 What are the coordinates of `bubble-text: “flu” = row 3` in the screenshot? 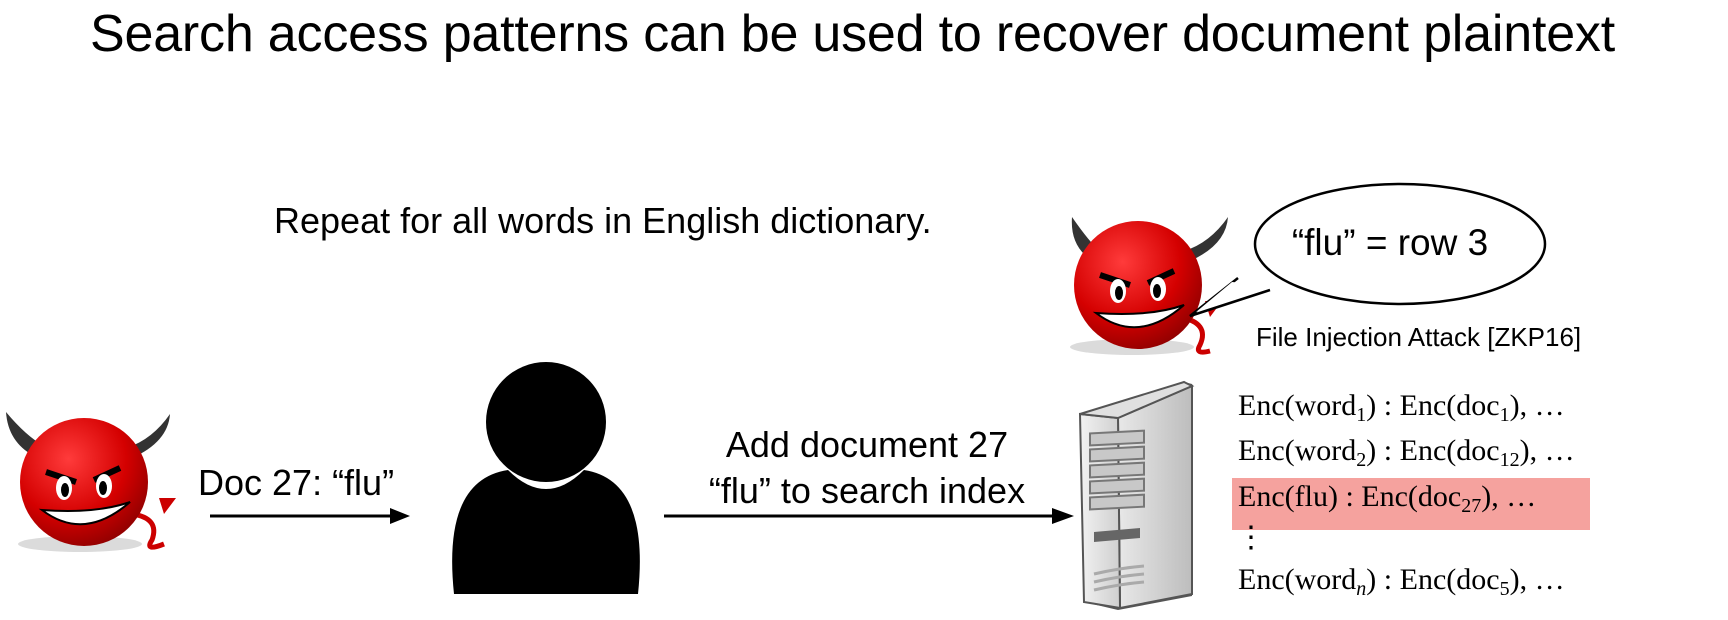 It's located at (1390, 242).